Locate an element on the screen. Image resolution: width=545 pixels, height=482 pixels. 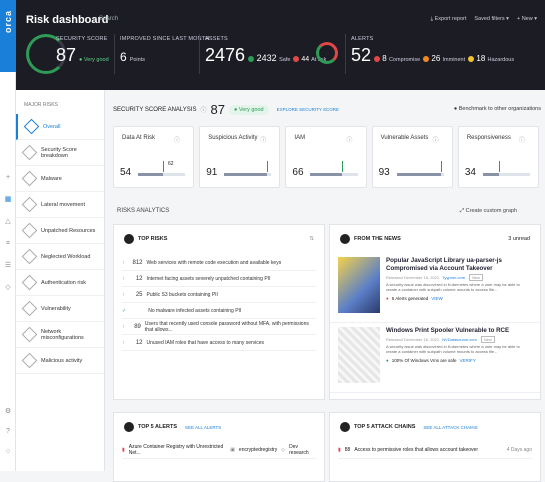
new-button: + New ▾ is located at coordinates (527, 19).